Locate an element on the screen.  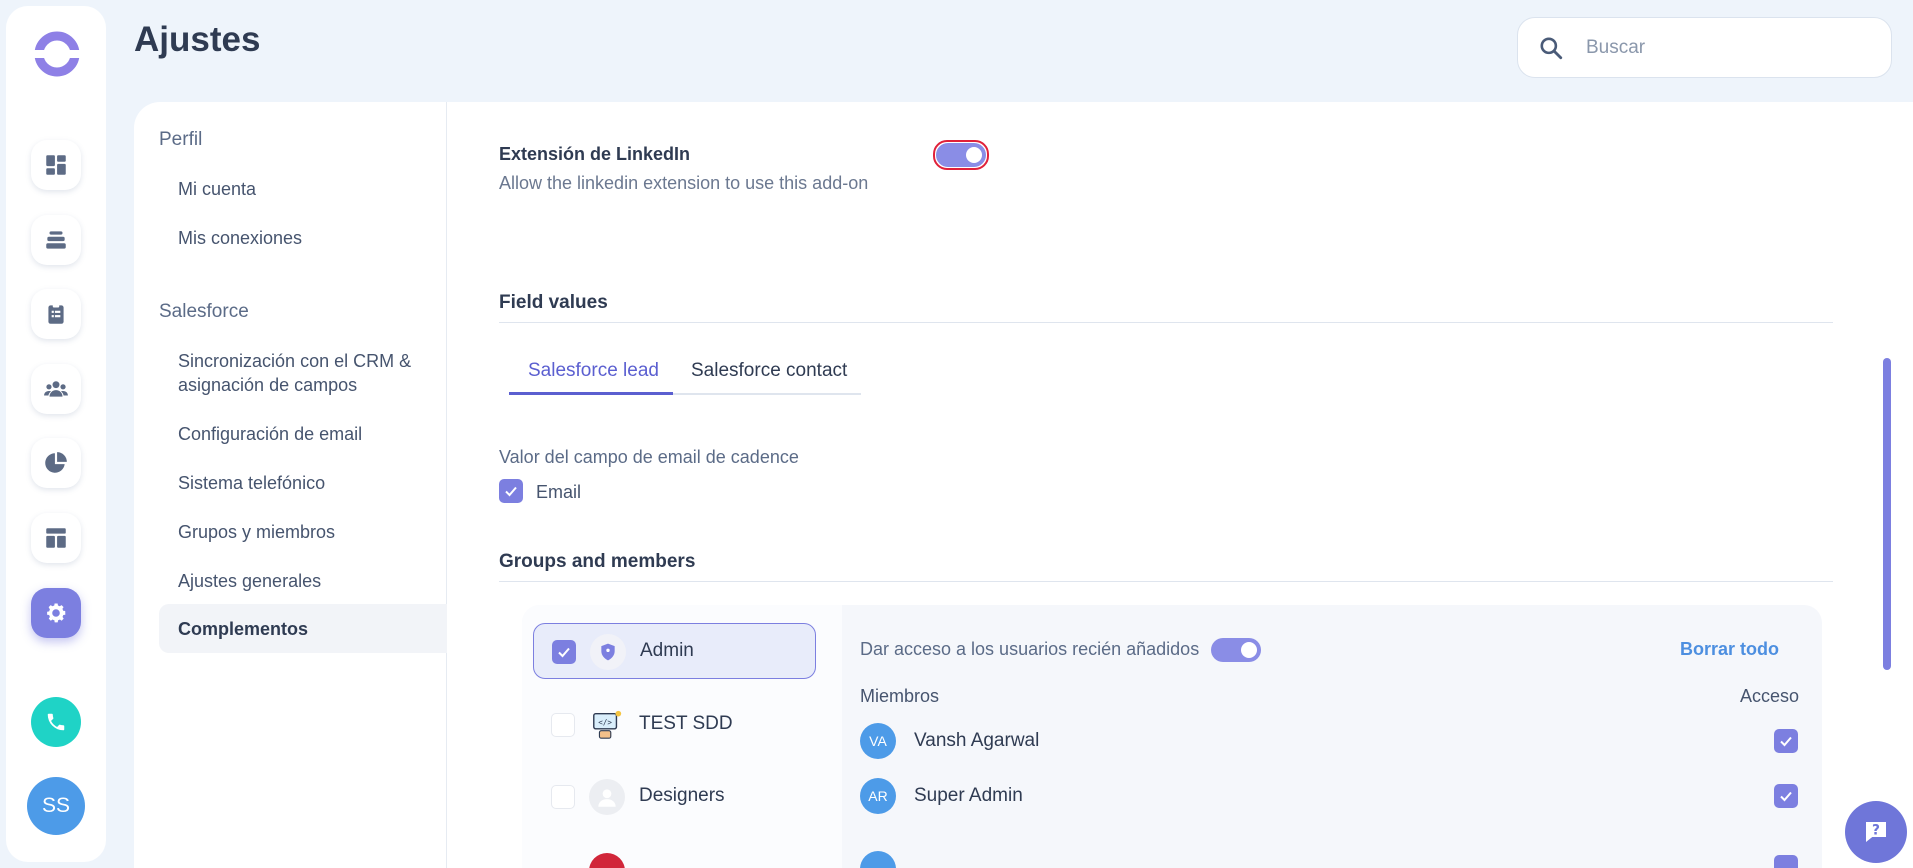
clear-all-button: Borrar todo is located at coordinates (1729, 649).